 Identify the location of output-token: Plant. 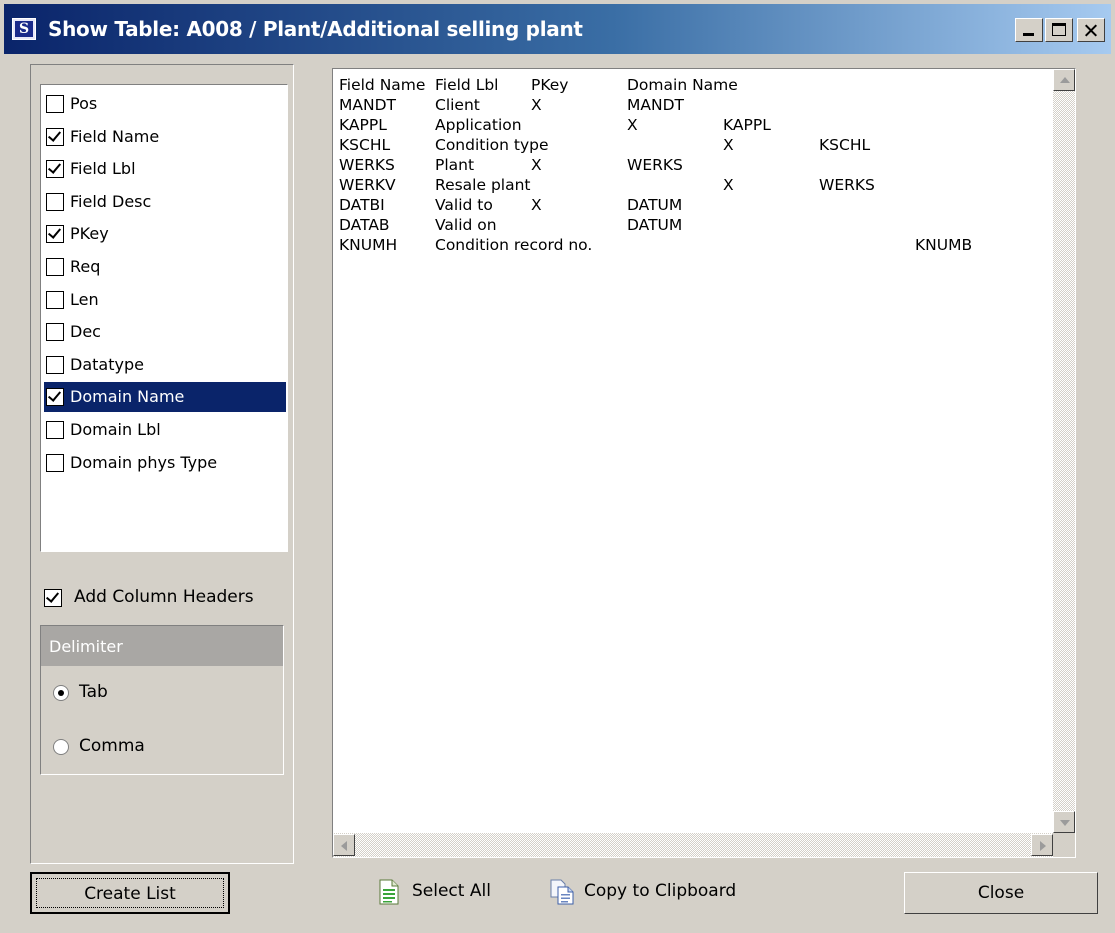
(455, 165).